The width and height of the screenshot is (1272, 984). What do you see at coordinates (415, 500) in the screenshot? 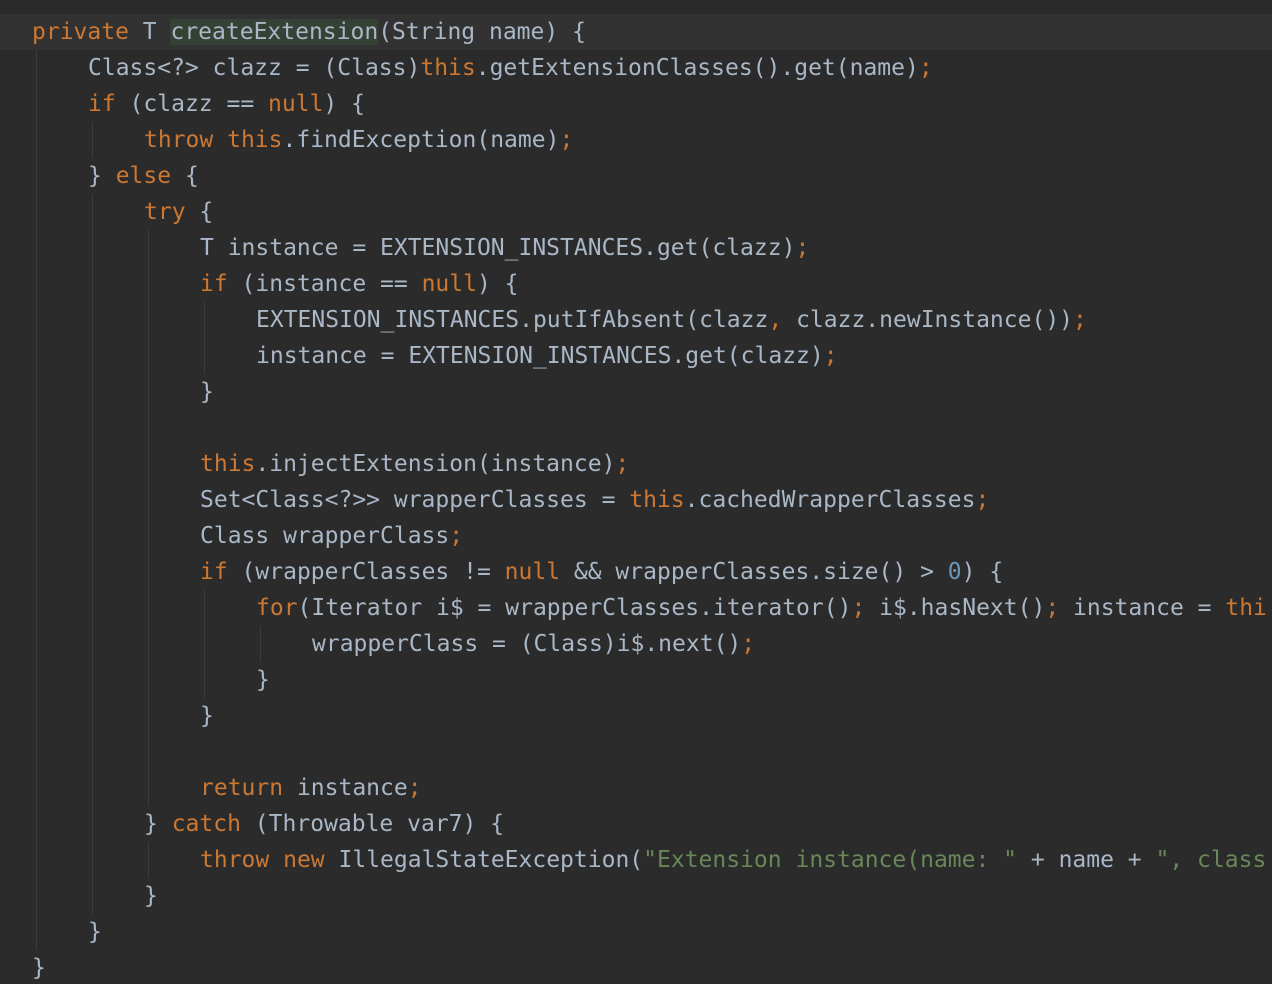
I see `code-token: Set<Class<?>> wrapperClasses =` at bounding box center [415, 500].